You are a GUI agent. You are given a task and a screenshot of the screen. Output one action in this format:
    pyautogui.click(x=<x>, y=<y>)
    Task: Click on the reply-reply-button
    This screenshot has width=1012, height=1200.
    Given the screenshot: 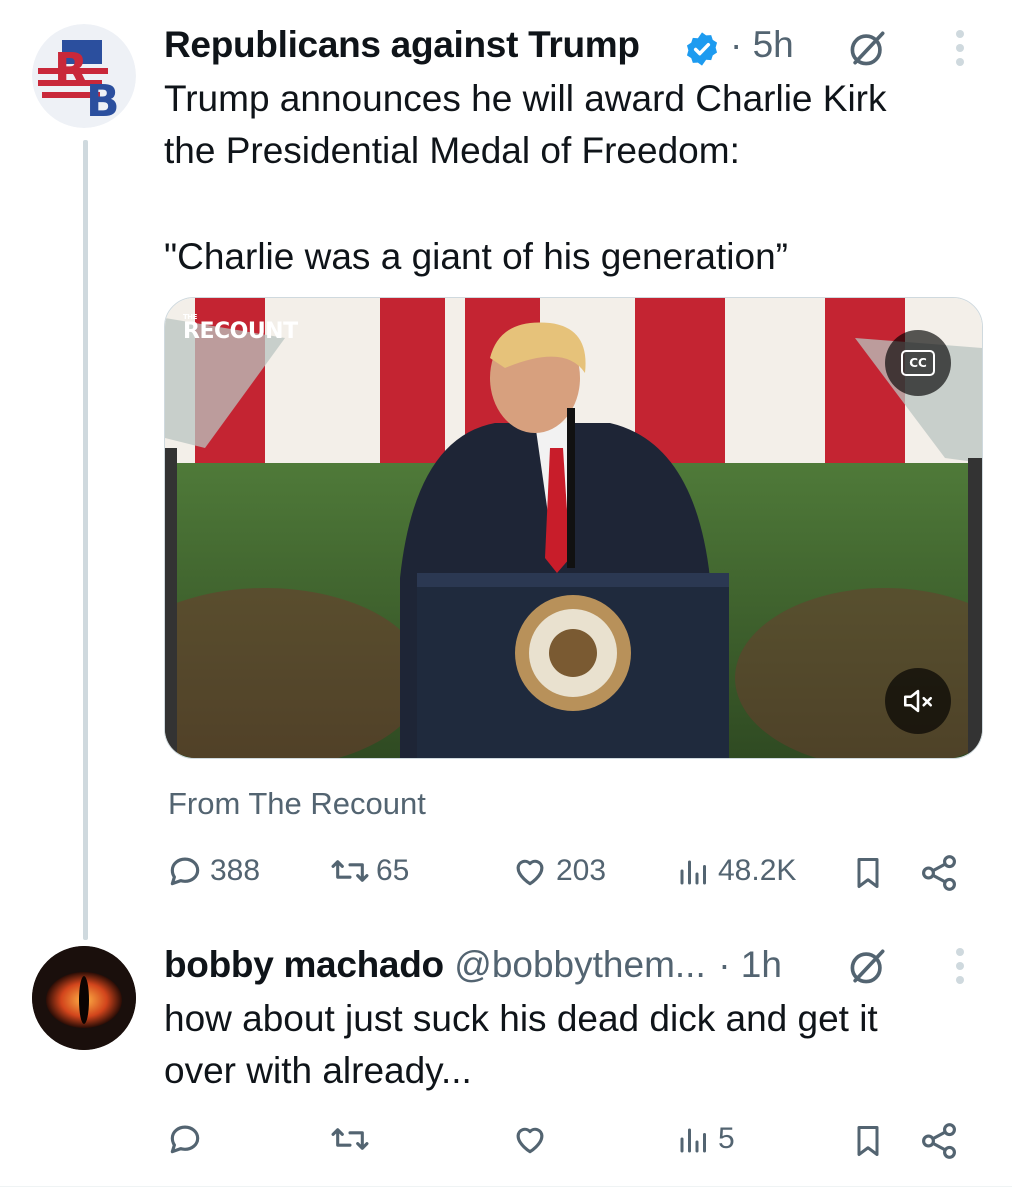 What is the action you would take?
    pyautogui.click(x=185, y=1139)
    